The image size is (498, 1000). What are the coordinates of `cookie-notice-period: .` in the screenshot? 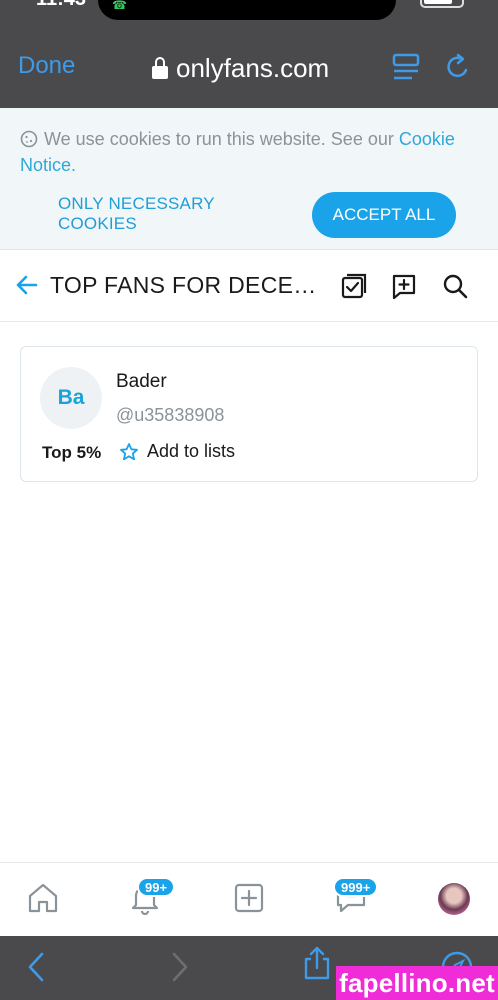 It's located at (74, 165).